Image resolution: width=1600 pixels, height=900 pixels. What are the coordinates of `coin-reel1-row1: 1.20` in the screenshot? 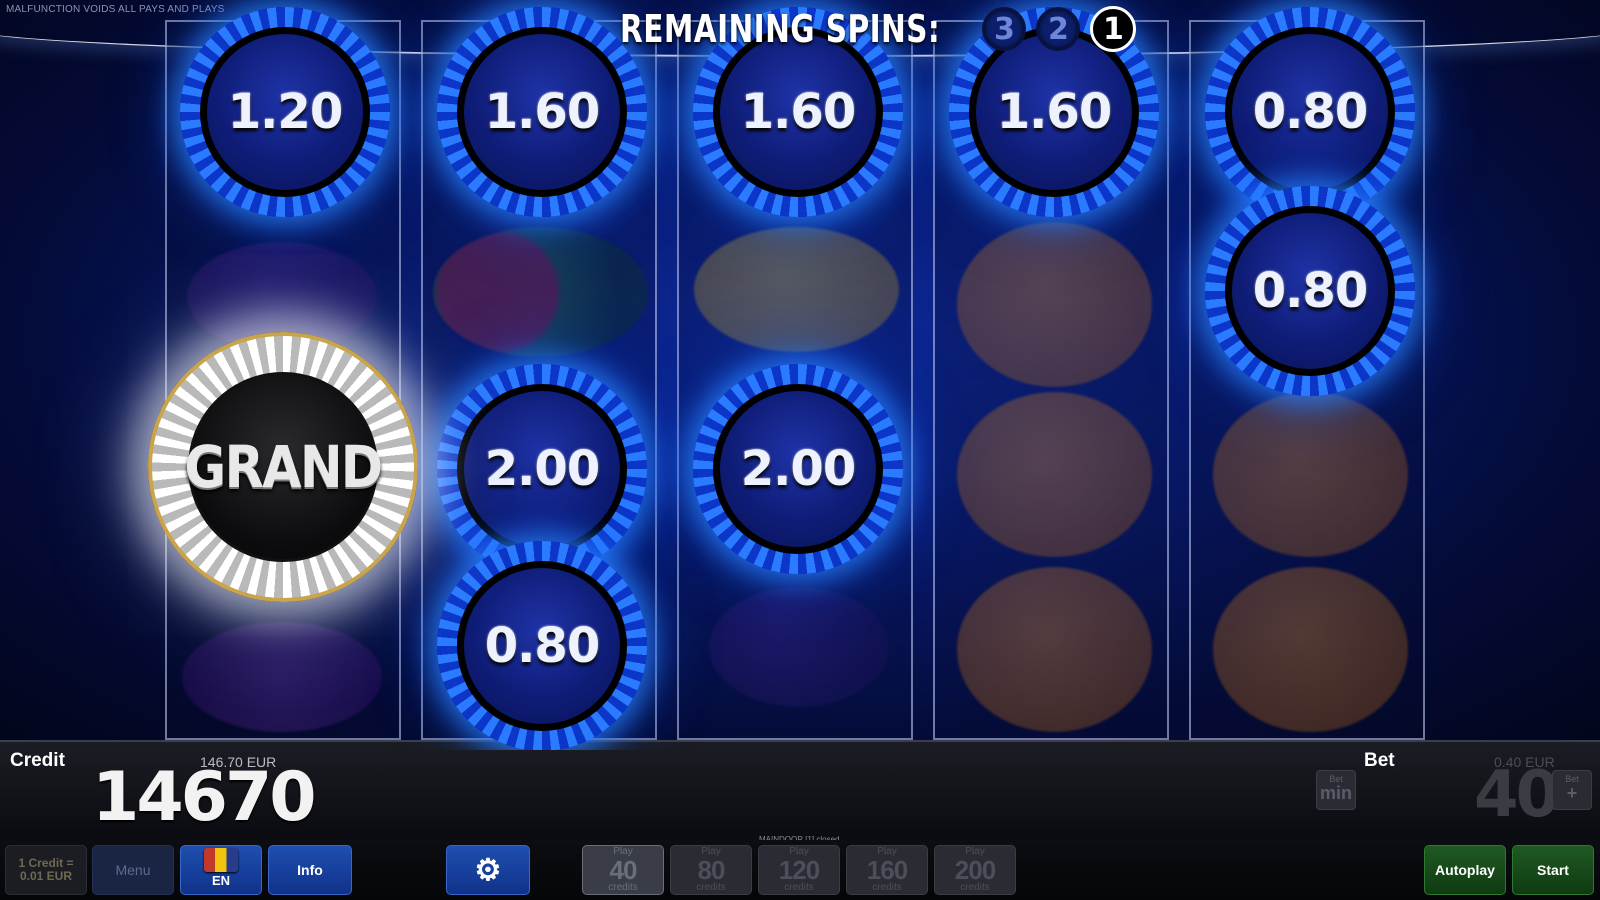 It's located at (285, 112).